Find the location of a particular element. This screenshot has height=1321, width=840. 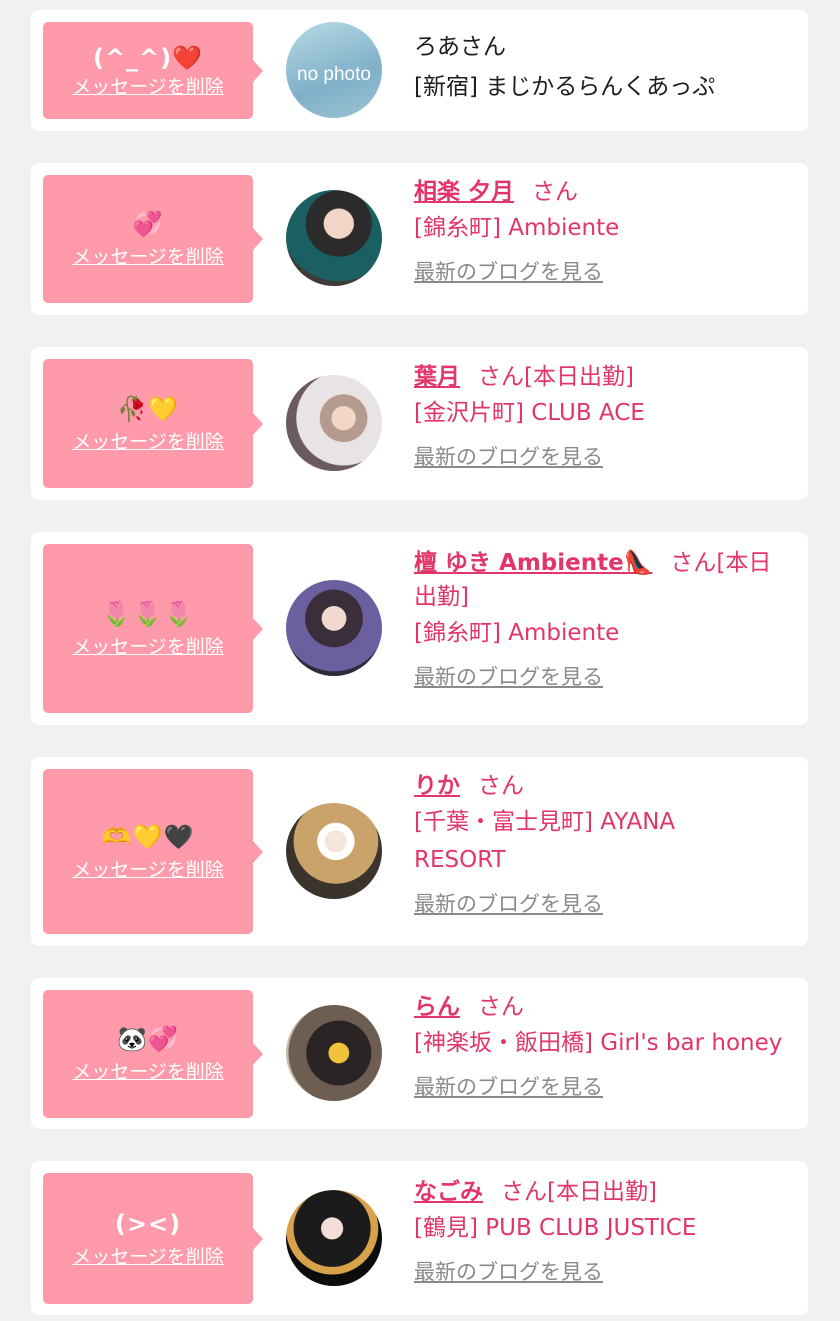

shop-name: [鶴見] PUB CLUB JUSTICE is located at coordinates (555, 1228).